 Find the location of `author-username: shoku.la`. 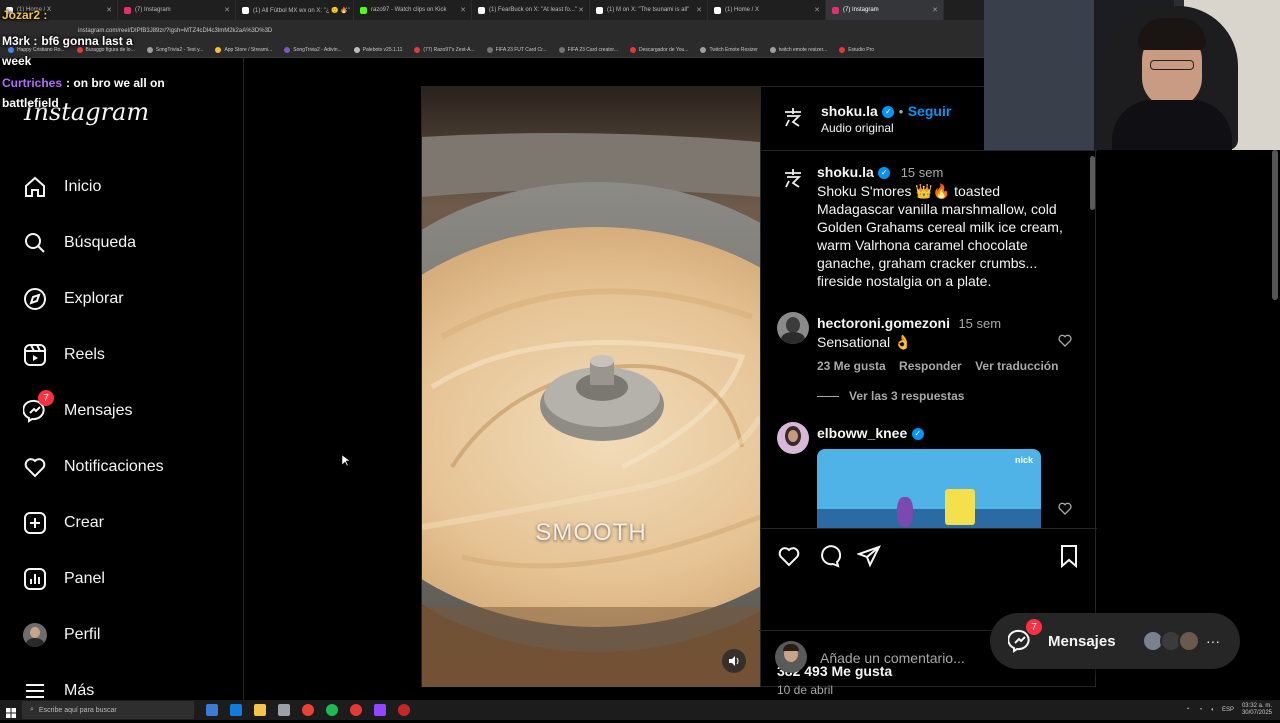

author-username: shoku.la is located at coordinates (849, 111).